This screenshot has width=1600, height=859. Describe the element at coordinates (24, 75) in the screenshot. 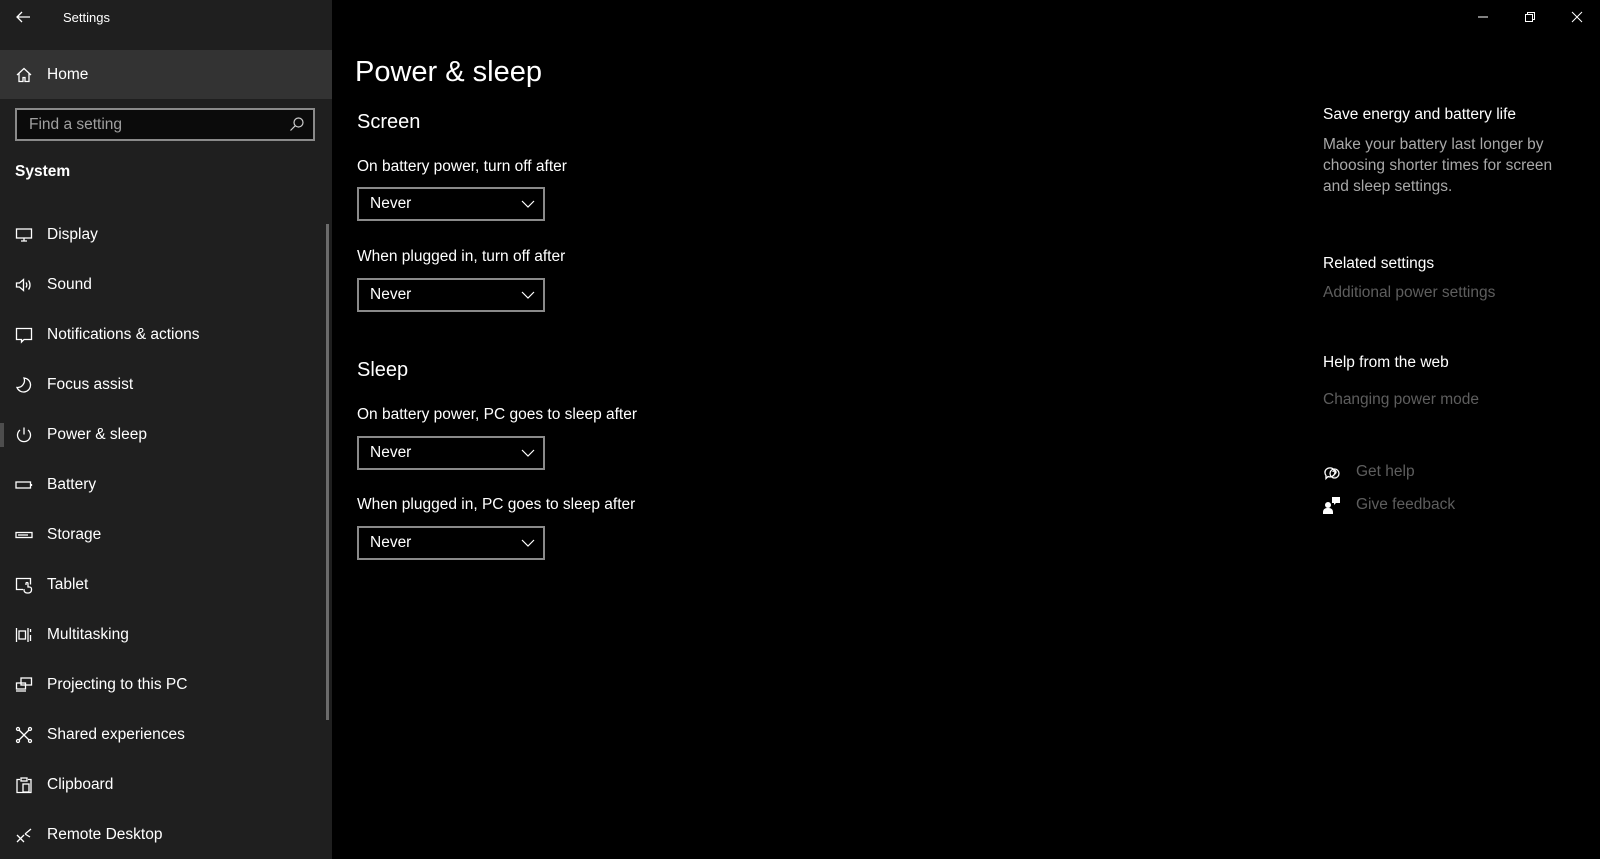

I see `home-icon` at that location.